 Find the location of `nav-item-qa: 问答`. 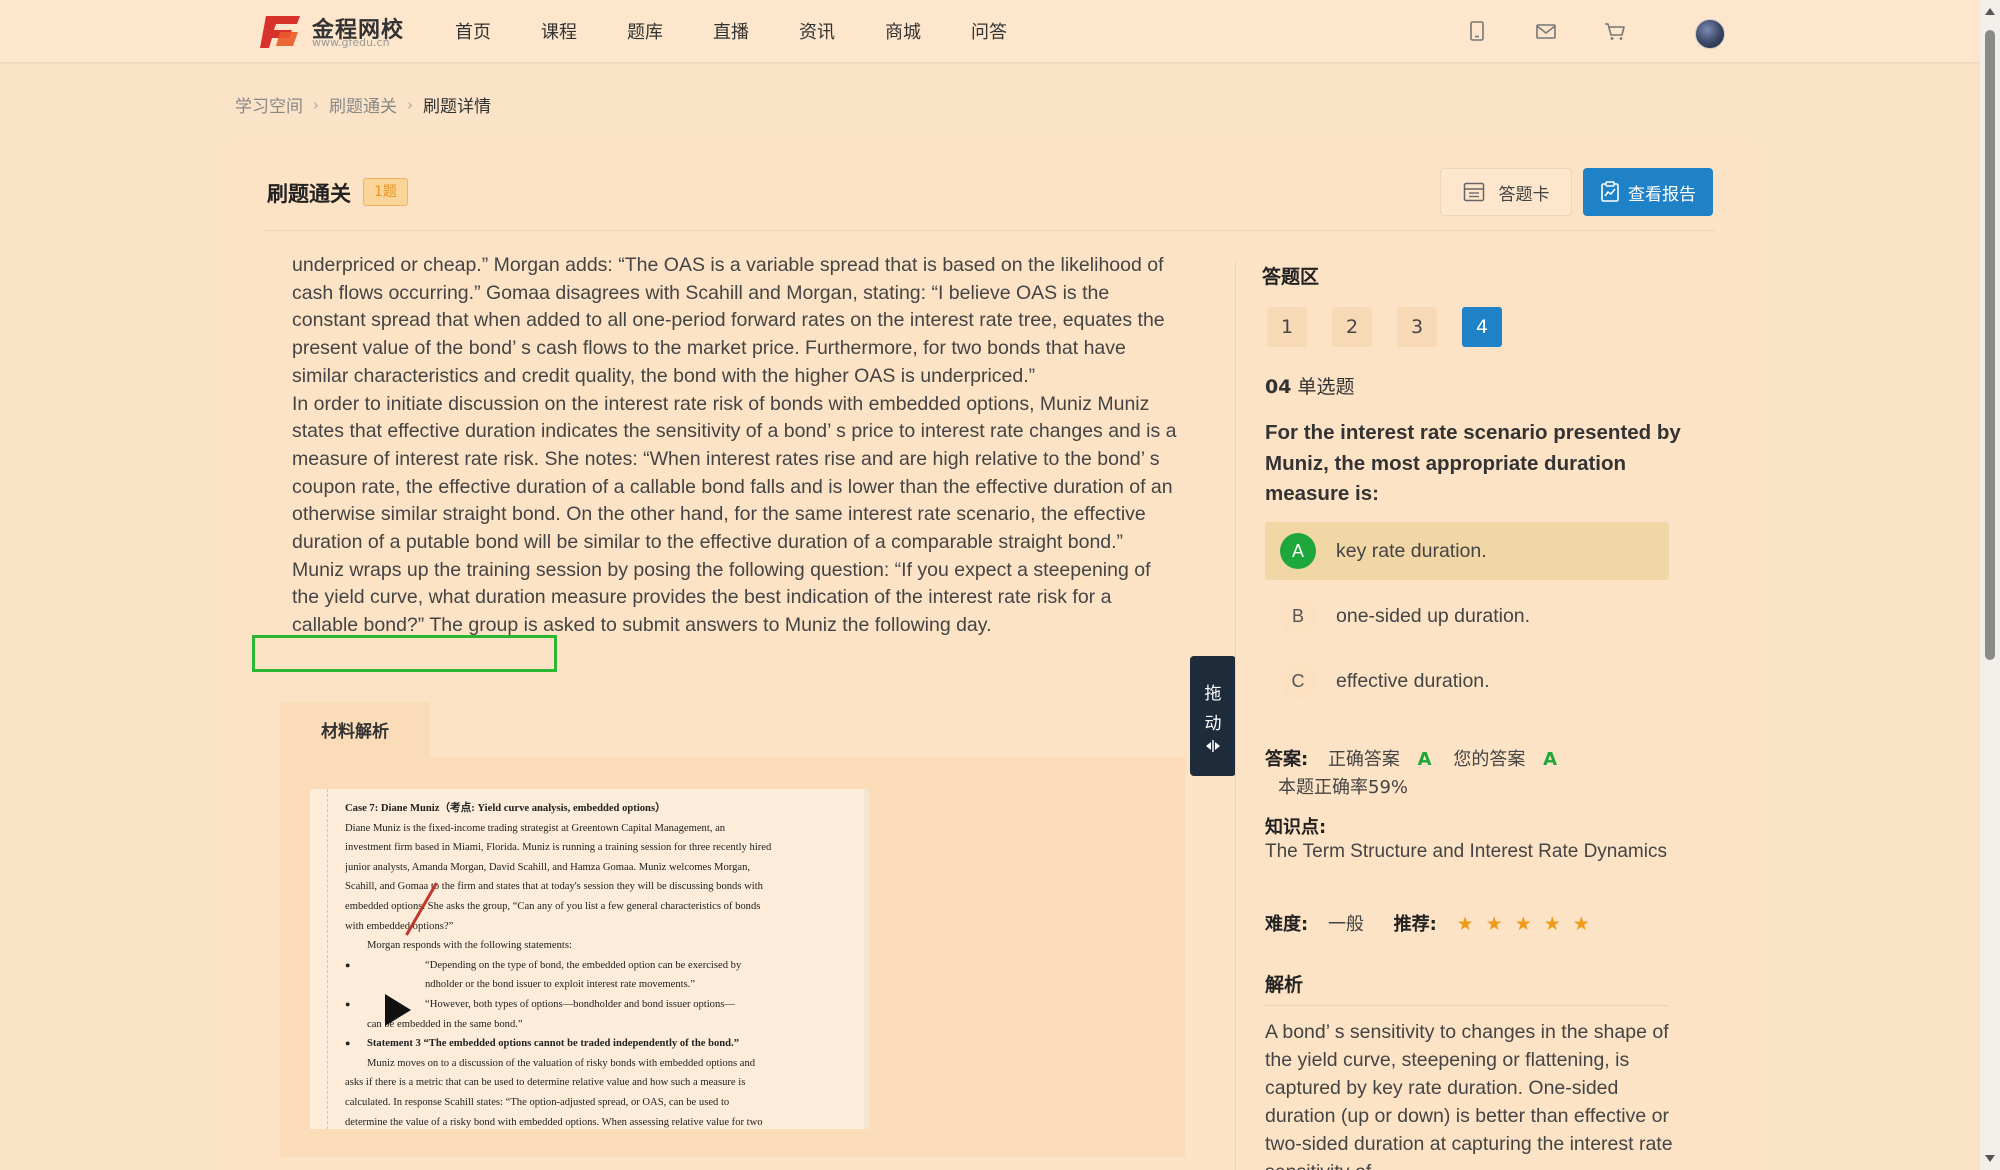

nav-item-qa: 问答 is located at coordinates (989, 31).